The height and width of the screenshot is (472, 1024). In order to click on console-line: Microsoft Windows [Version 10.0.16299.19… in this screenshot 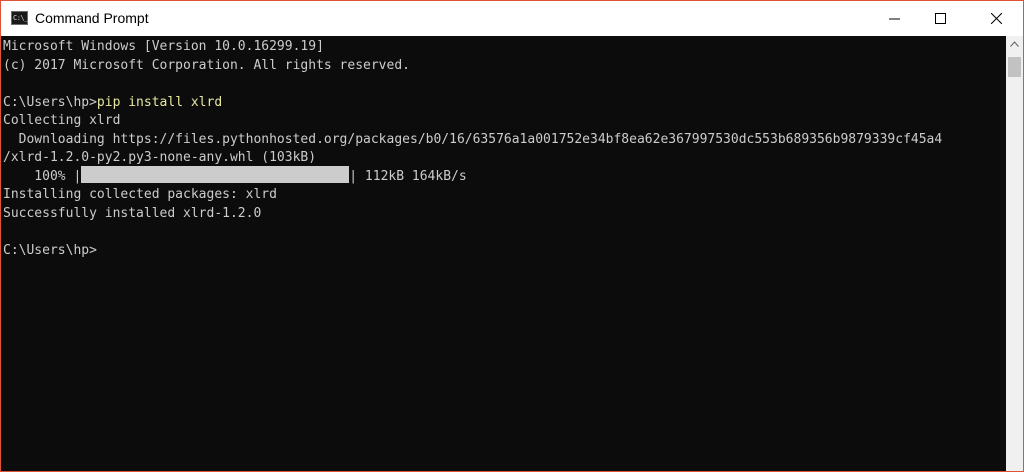, I will do `click(163, 46)`.